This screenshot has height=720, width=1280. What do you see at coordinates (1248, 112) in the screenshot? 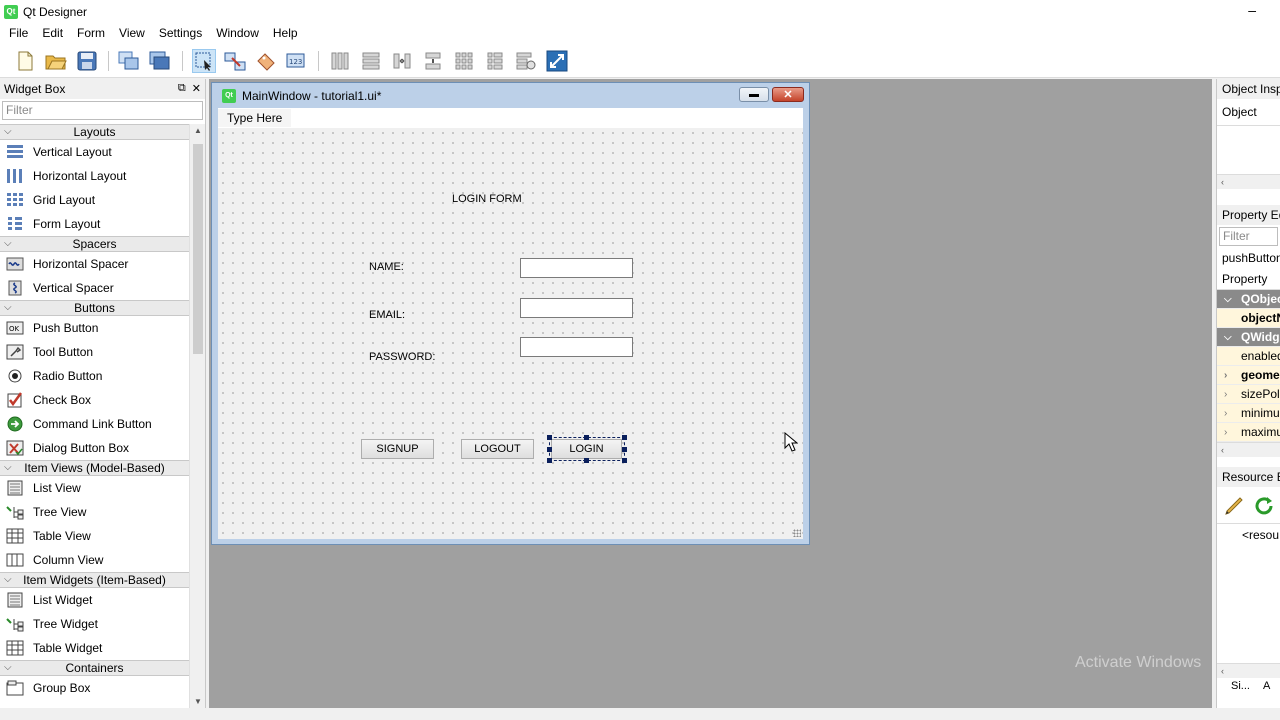
I see `object-column-header: Object` at bounding box center [1248, 112].